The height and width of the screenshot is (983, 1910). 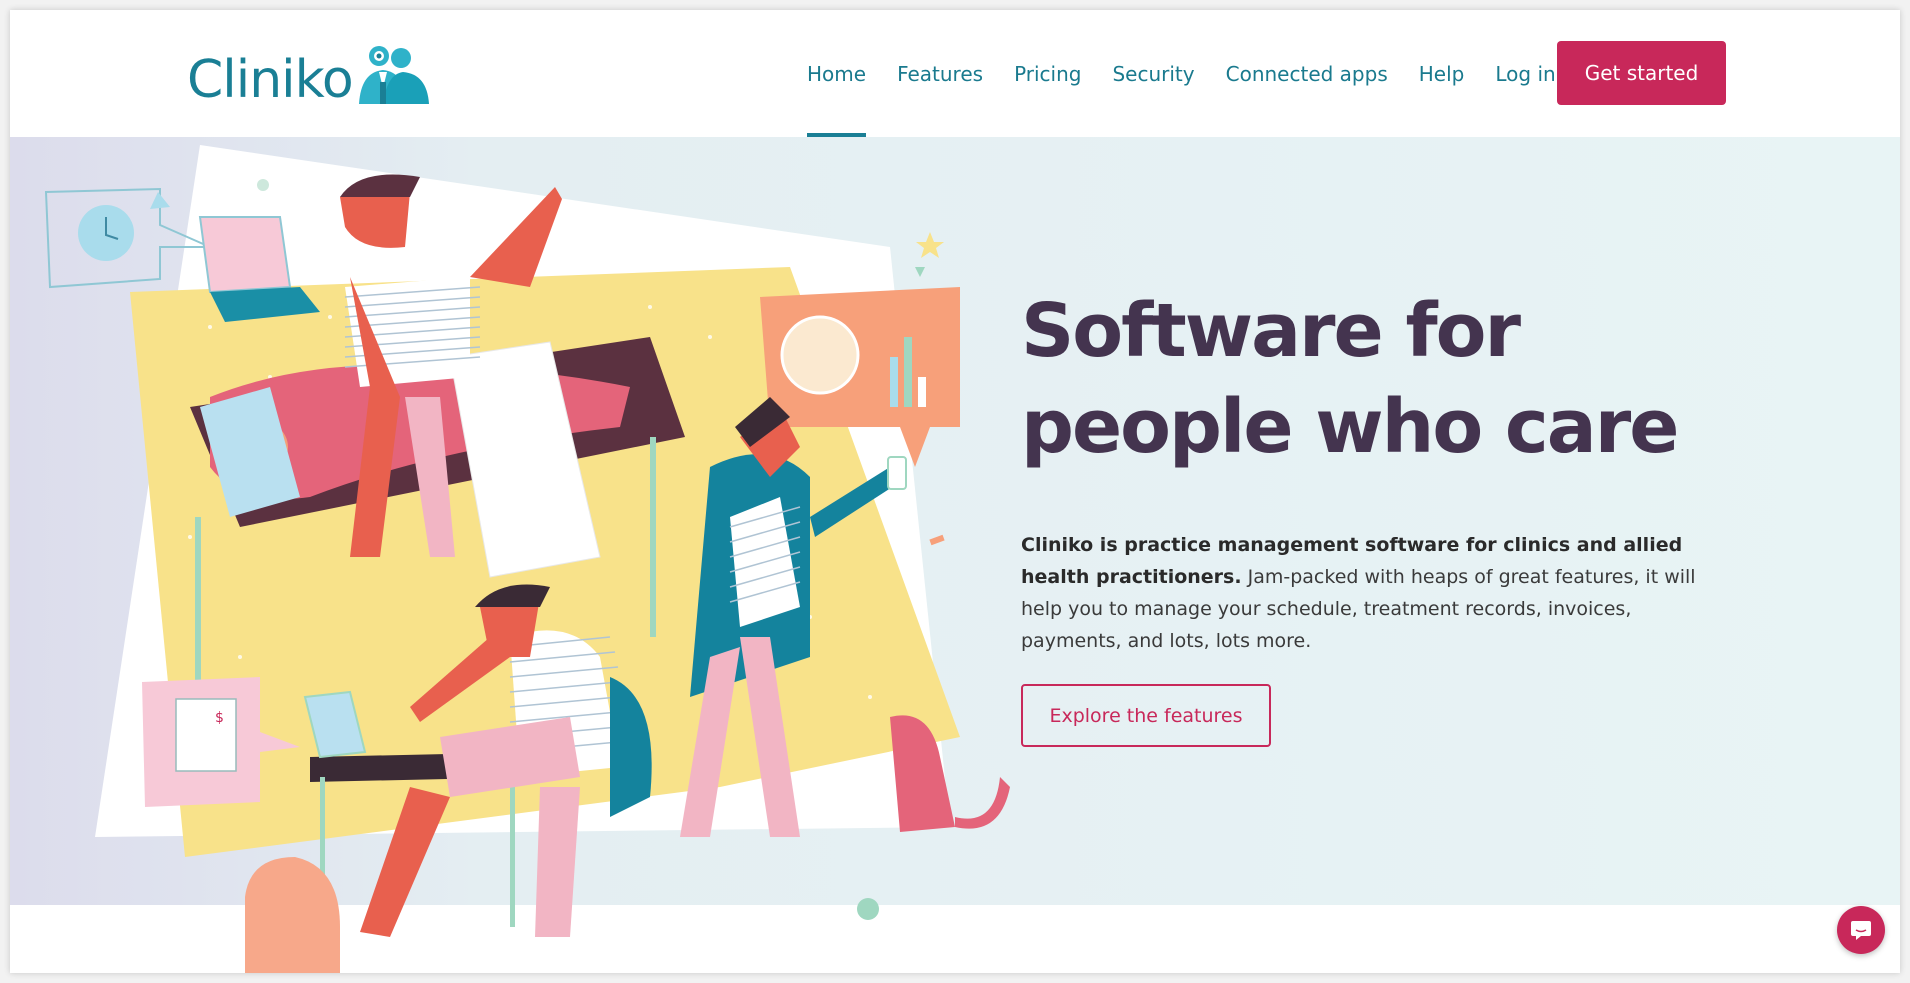 What do you see at coordinates (1350, 427) in the screenshot?
I see `headline-line-2: people who care` at bounding box center [1350, 427].